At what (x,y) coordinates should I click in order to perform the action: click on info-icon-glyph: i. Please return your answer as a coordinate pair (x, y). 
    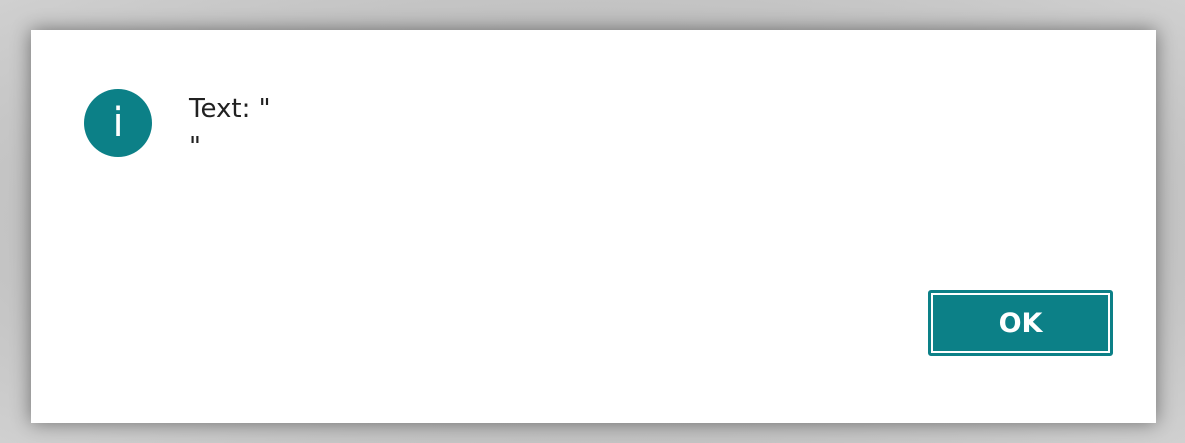
    Looking at the image, I should click on (118, 123).